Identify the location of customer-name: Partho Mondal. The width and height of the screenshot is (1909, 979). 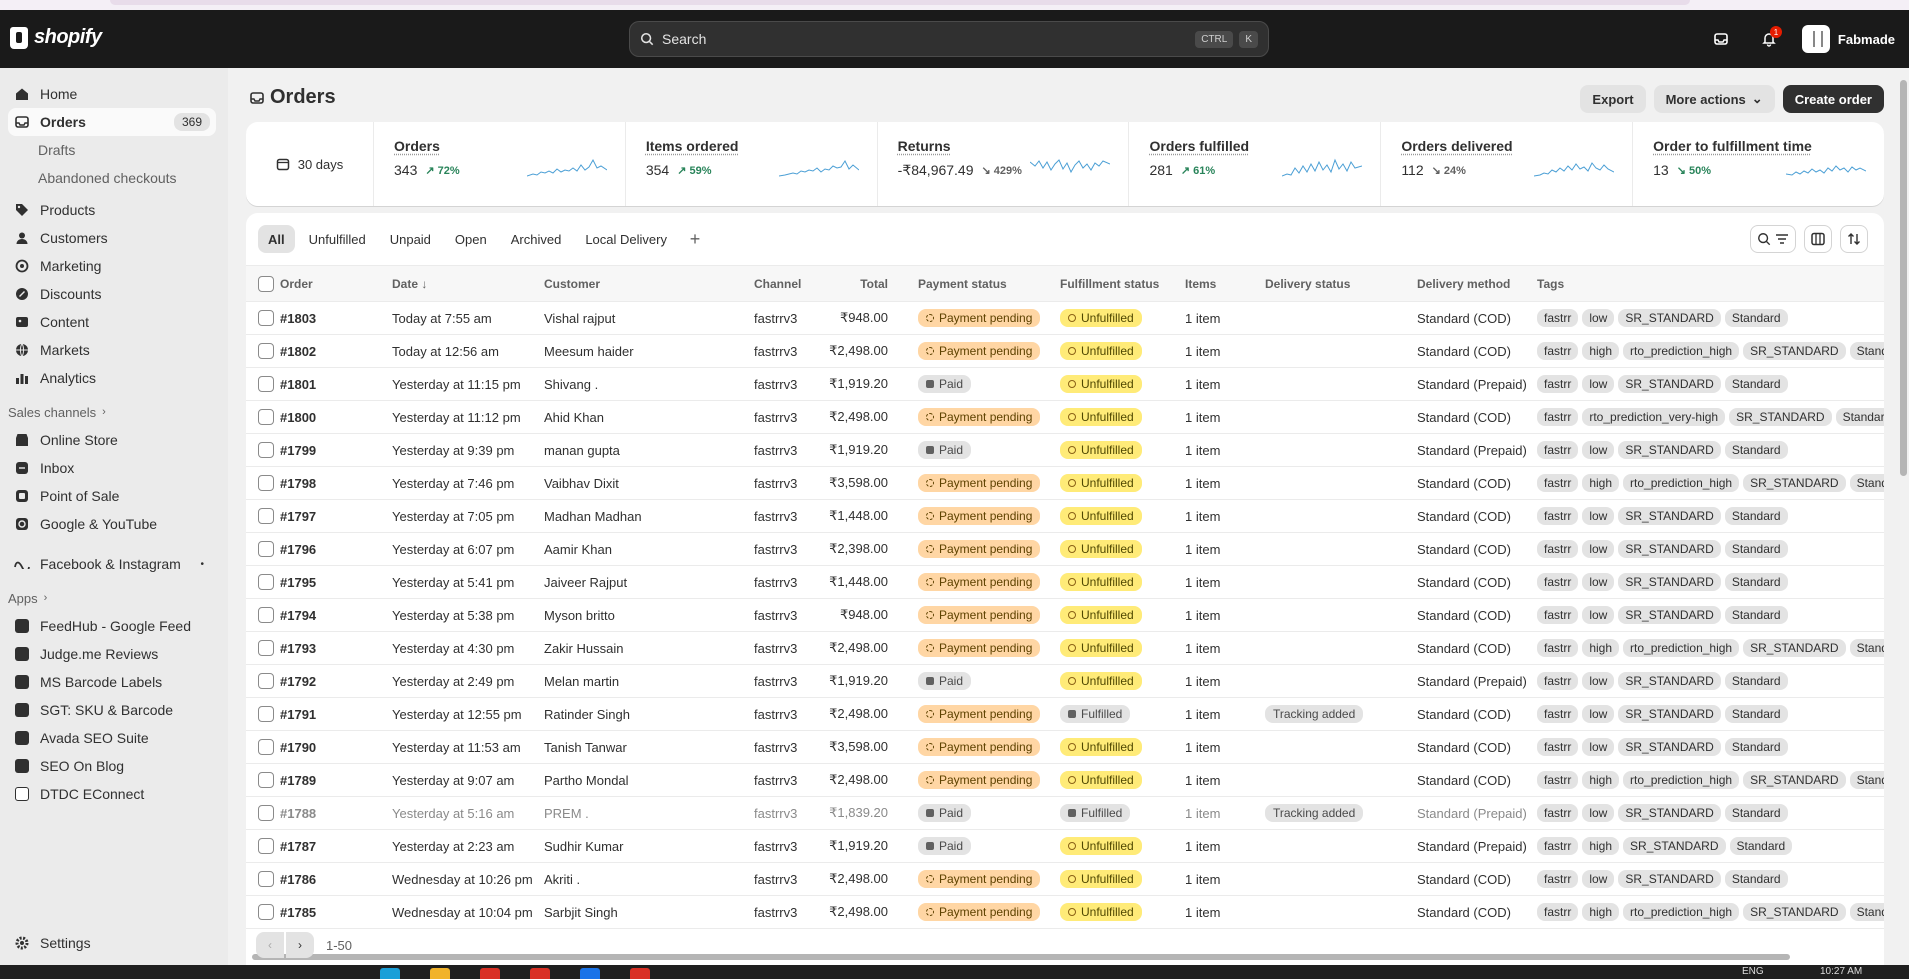
(645, 780).